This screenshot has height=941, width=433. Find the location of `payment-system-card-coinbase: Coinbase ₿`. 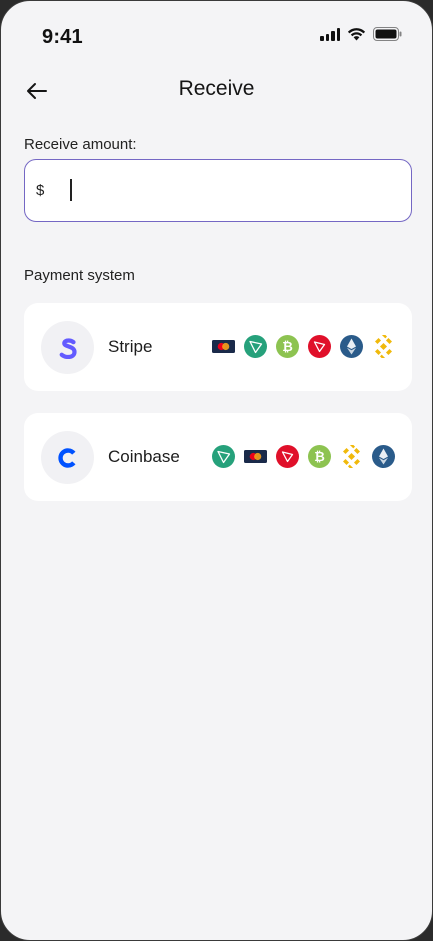

payment-system-card-coinbase: Coinbase ₿ is located at coordinates (218, 457).